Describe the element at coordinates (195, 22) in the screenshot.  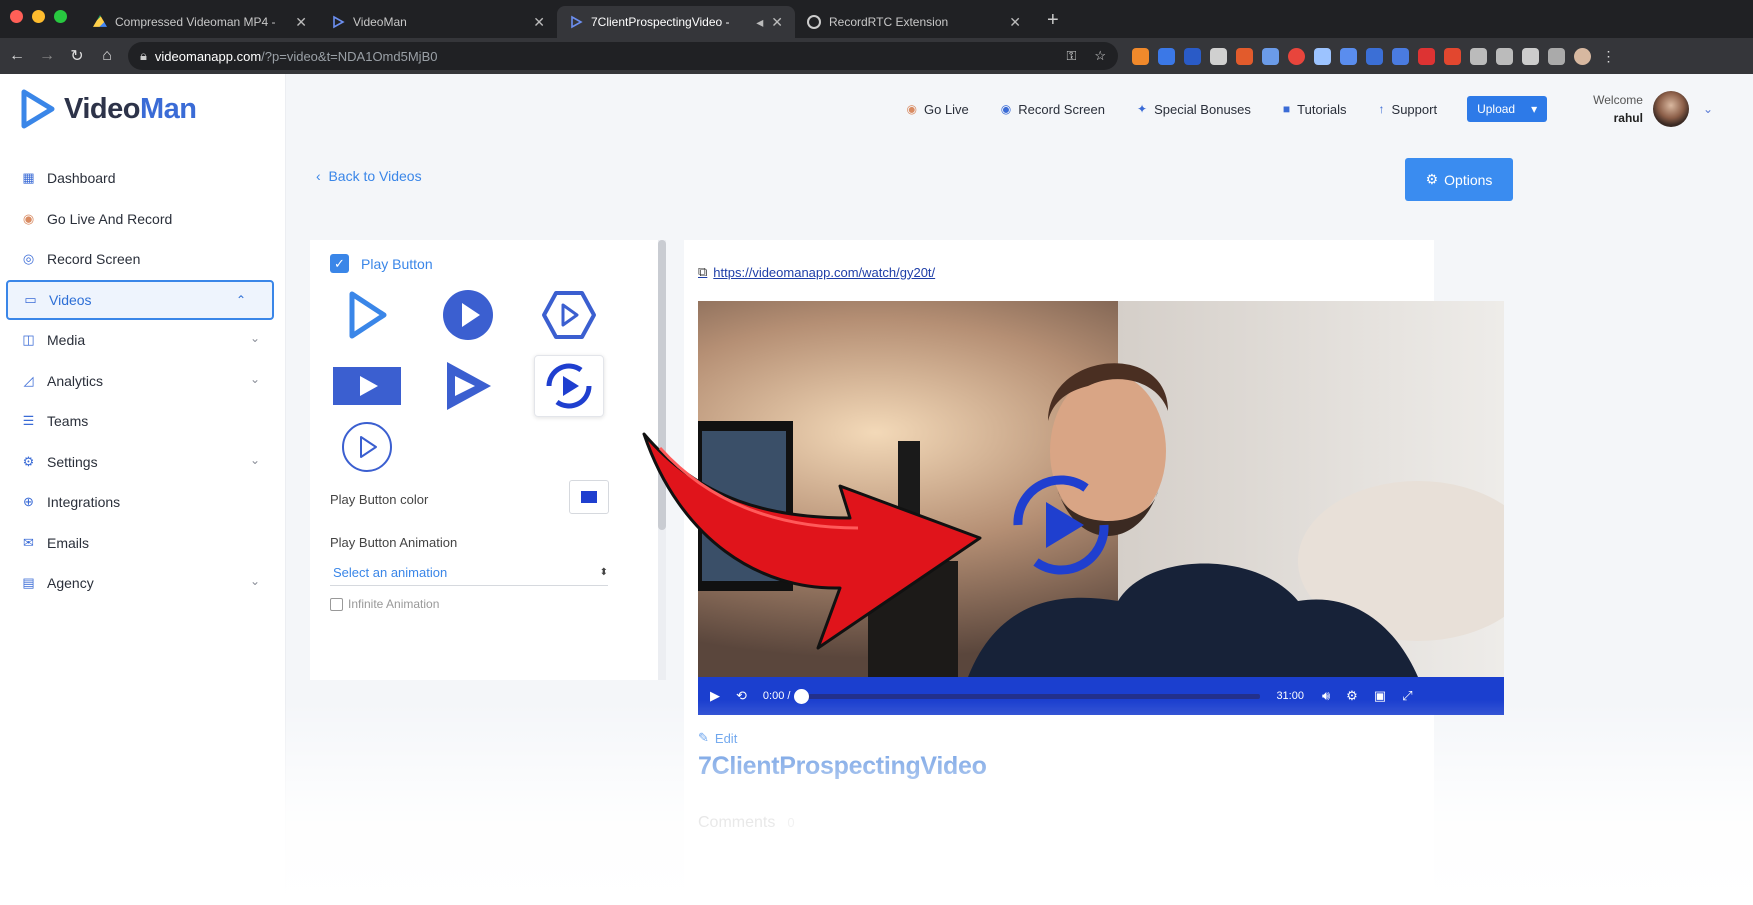
I see `tab-title: Compressed Videoman MP4 -` at that location.